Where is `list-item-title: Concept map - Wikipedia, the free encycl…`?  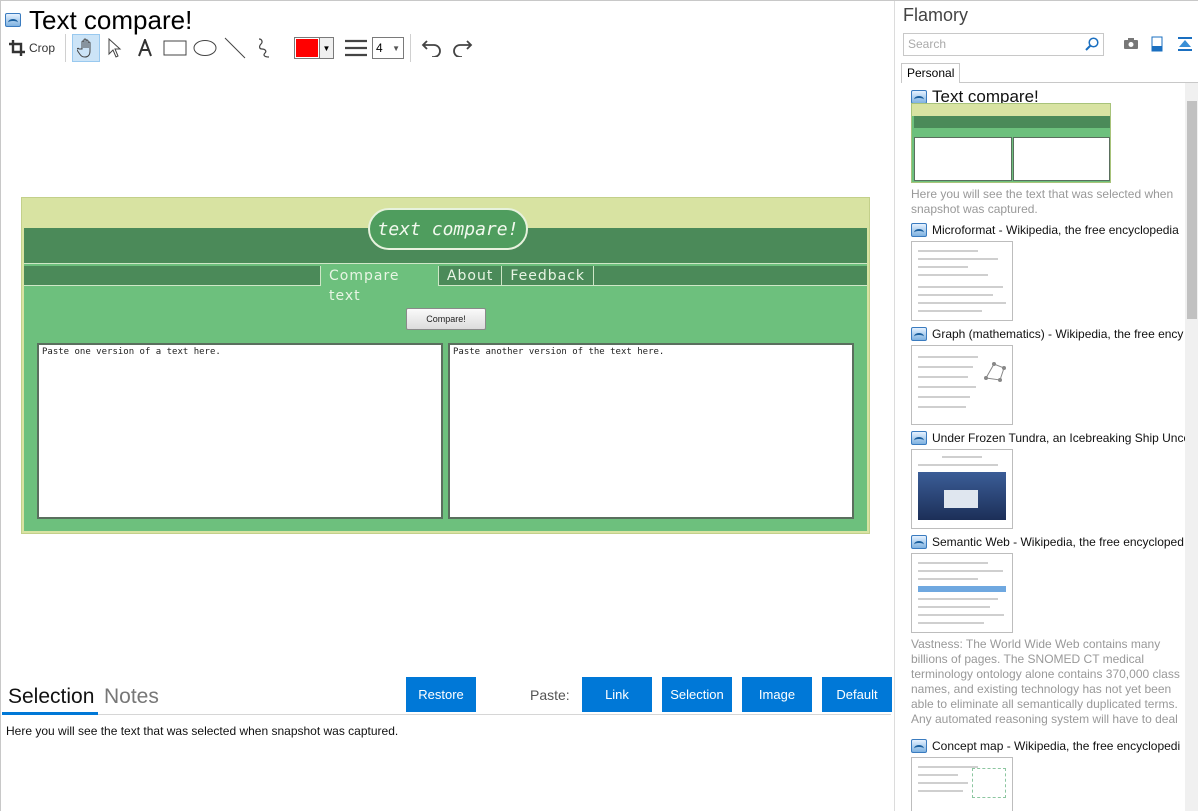 list-item-title: Concept map - Wikipedia, the free encycl… is located at coordinates (1056, 746).